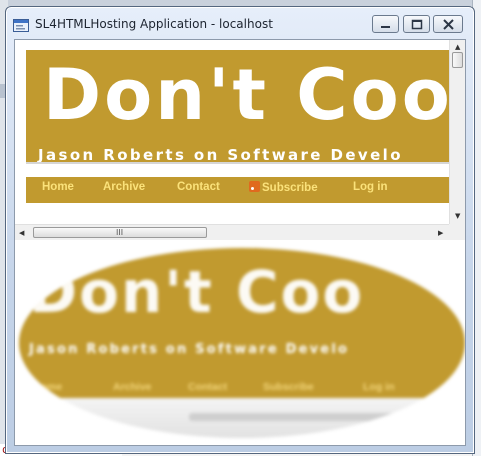  Describe the element at coordinates (21, 24) in the screenshot. I see `app-icon` at that location.